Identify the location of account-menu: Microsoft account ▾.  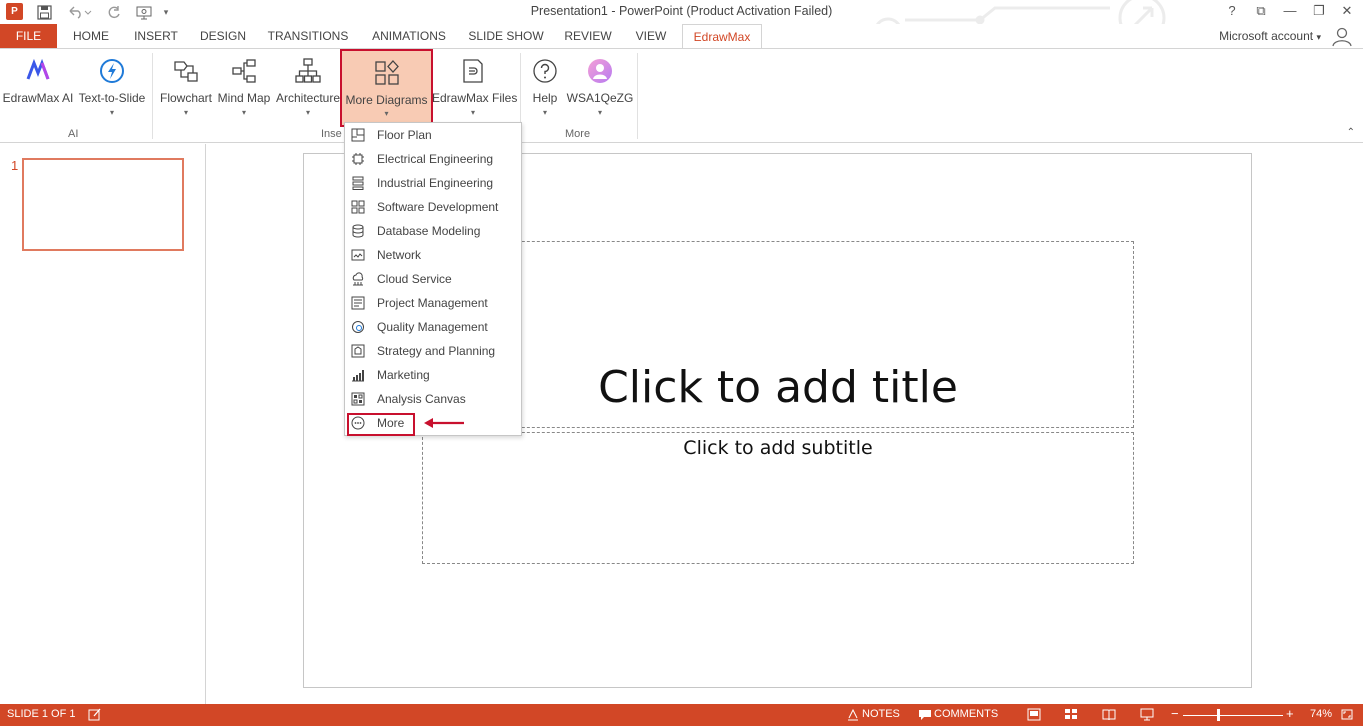
(1270, 36).